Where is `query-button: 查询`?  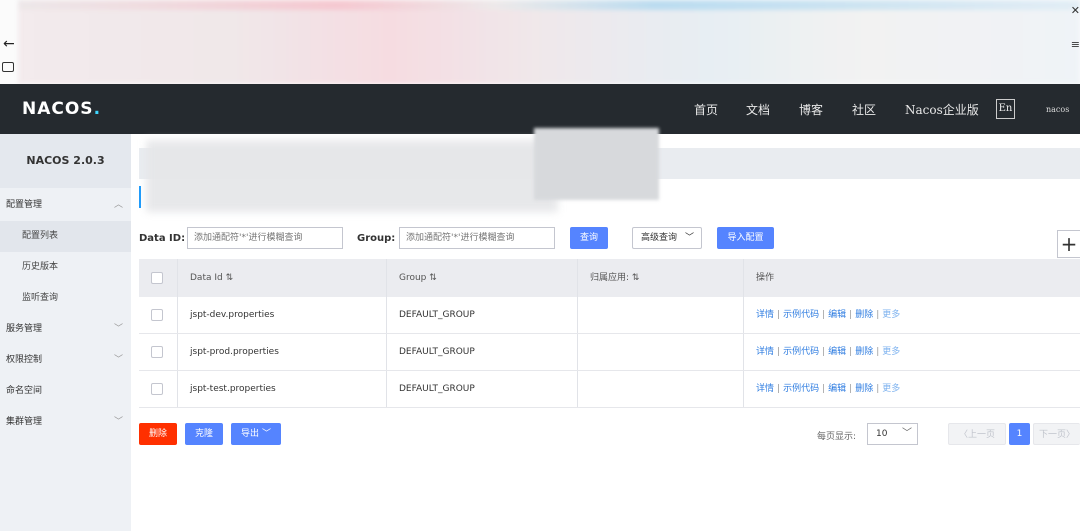
query-button: 查询 is located at coordinates (589, 238).